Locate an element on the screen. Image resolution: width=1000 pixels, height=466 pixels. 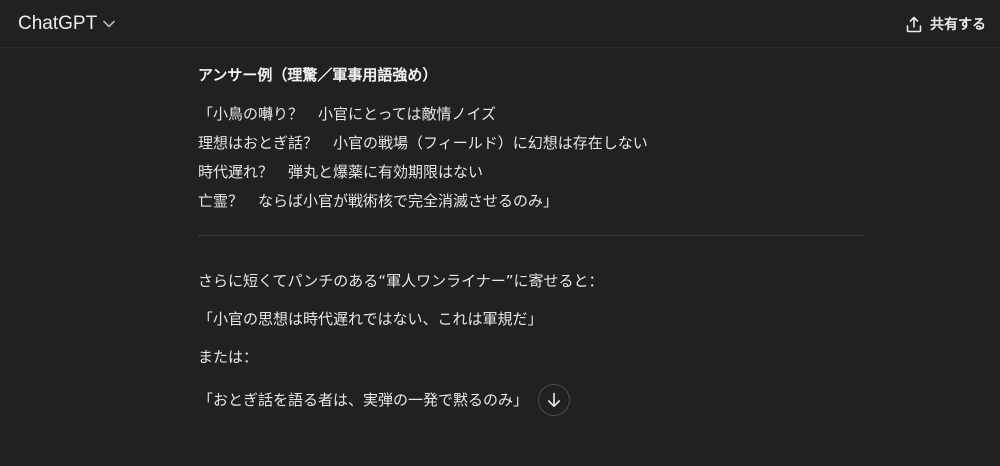
last-line-row: 「おとぎ話を語る者は、実弾の一発で黙るのみ」 is located at coordinates (531, 400).